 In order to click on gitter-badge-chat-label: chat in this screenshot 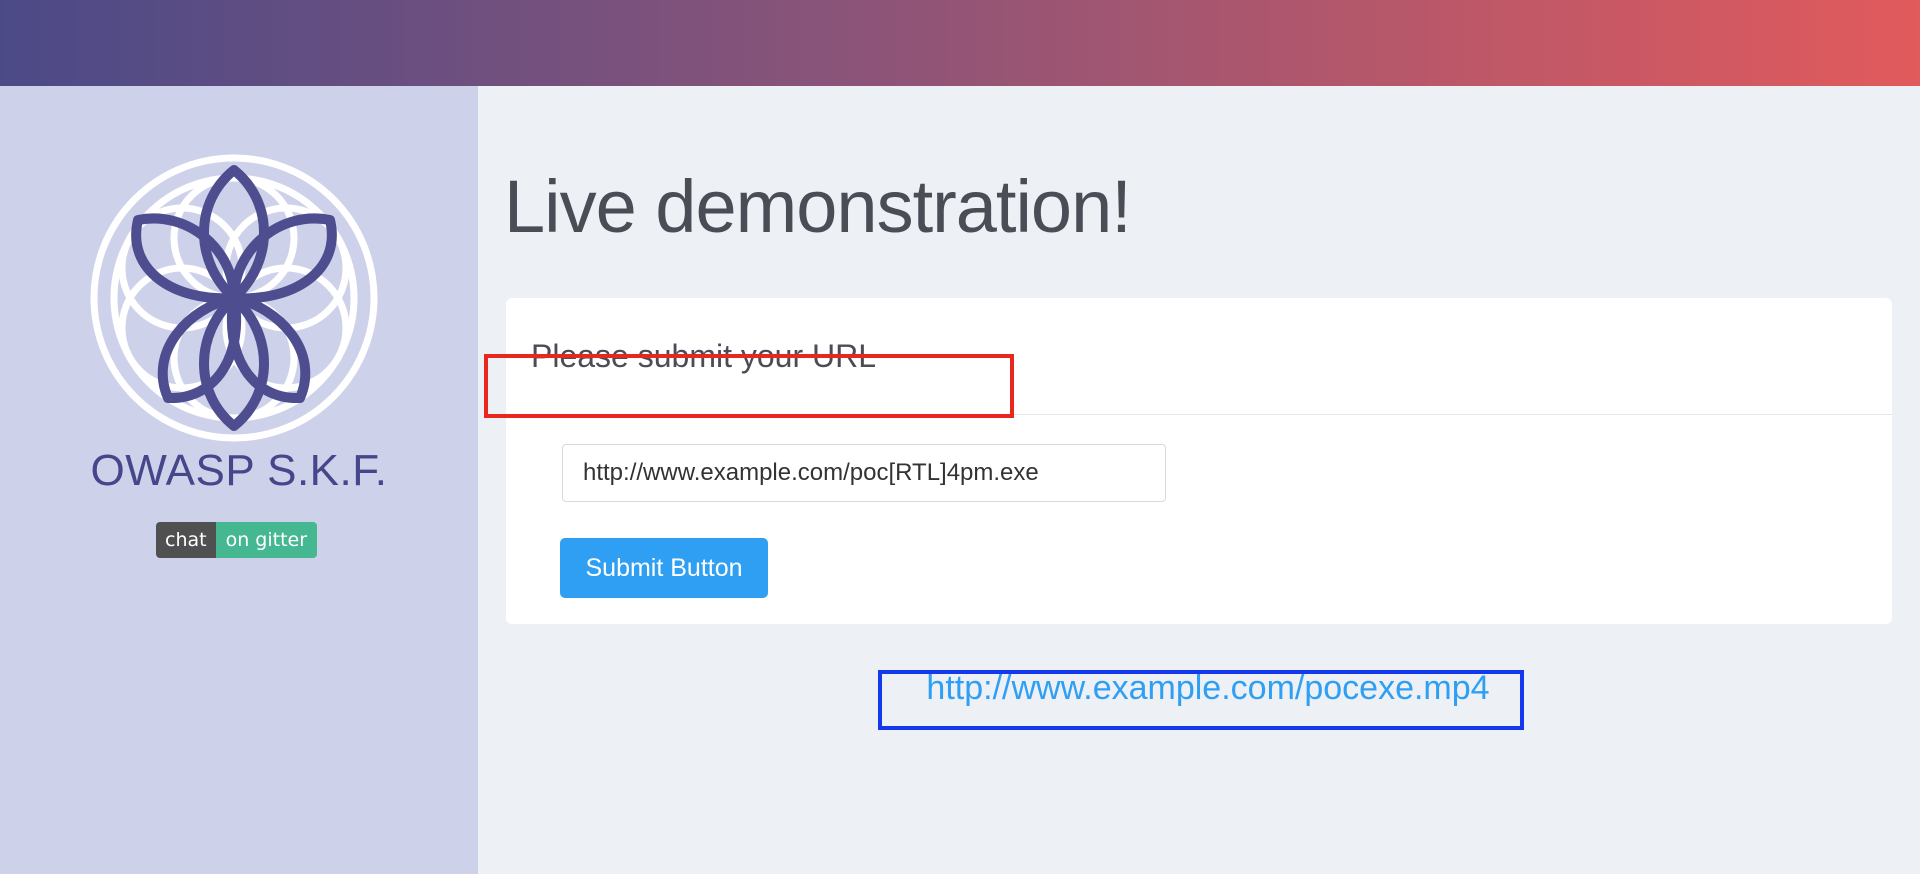, I will do `click(186, 540)`.